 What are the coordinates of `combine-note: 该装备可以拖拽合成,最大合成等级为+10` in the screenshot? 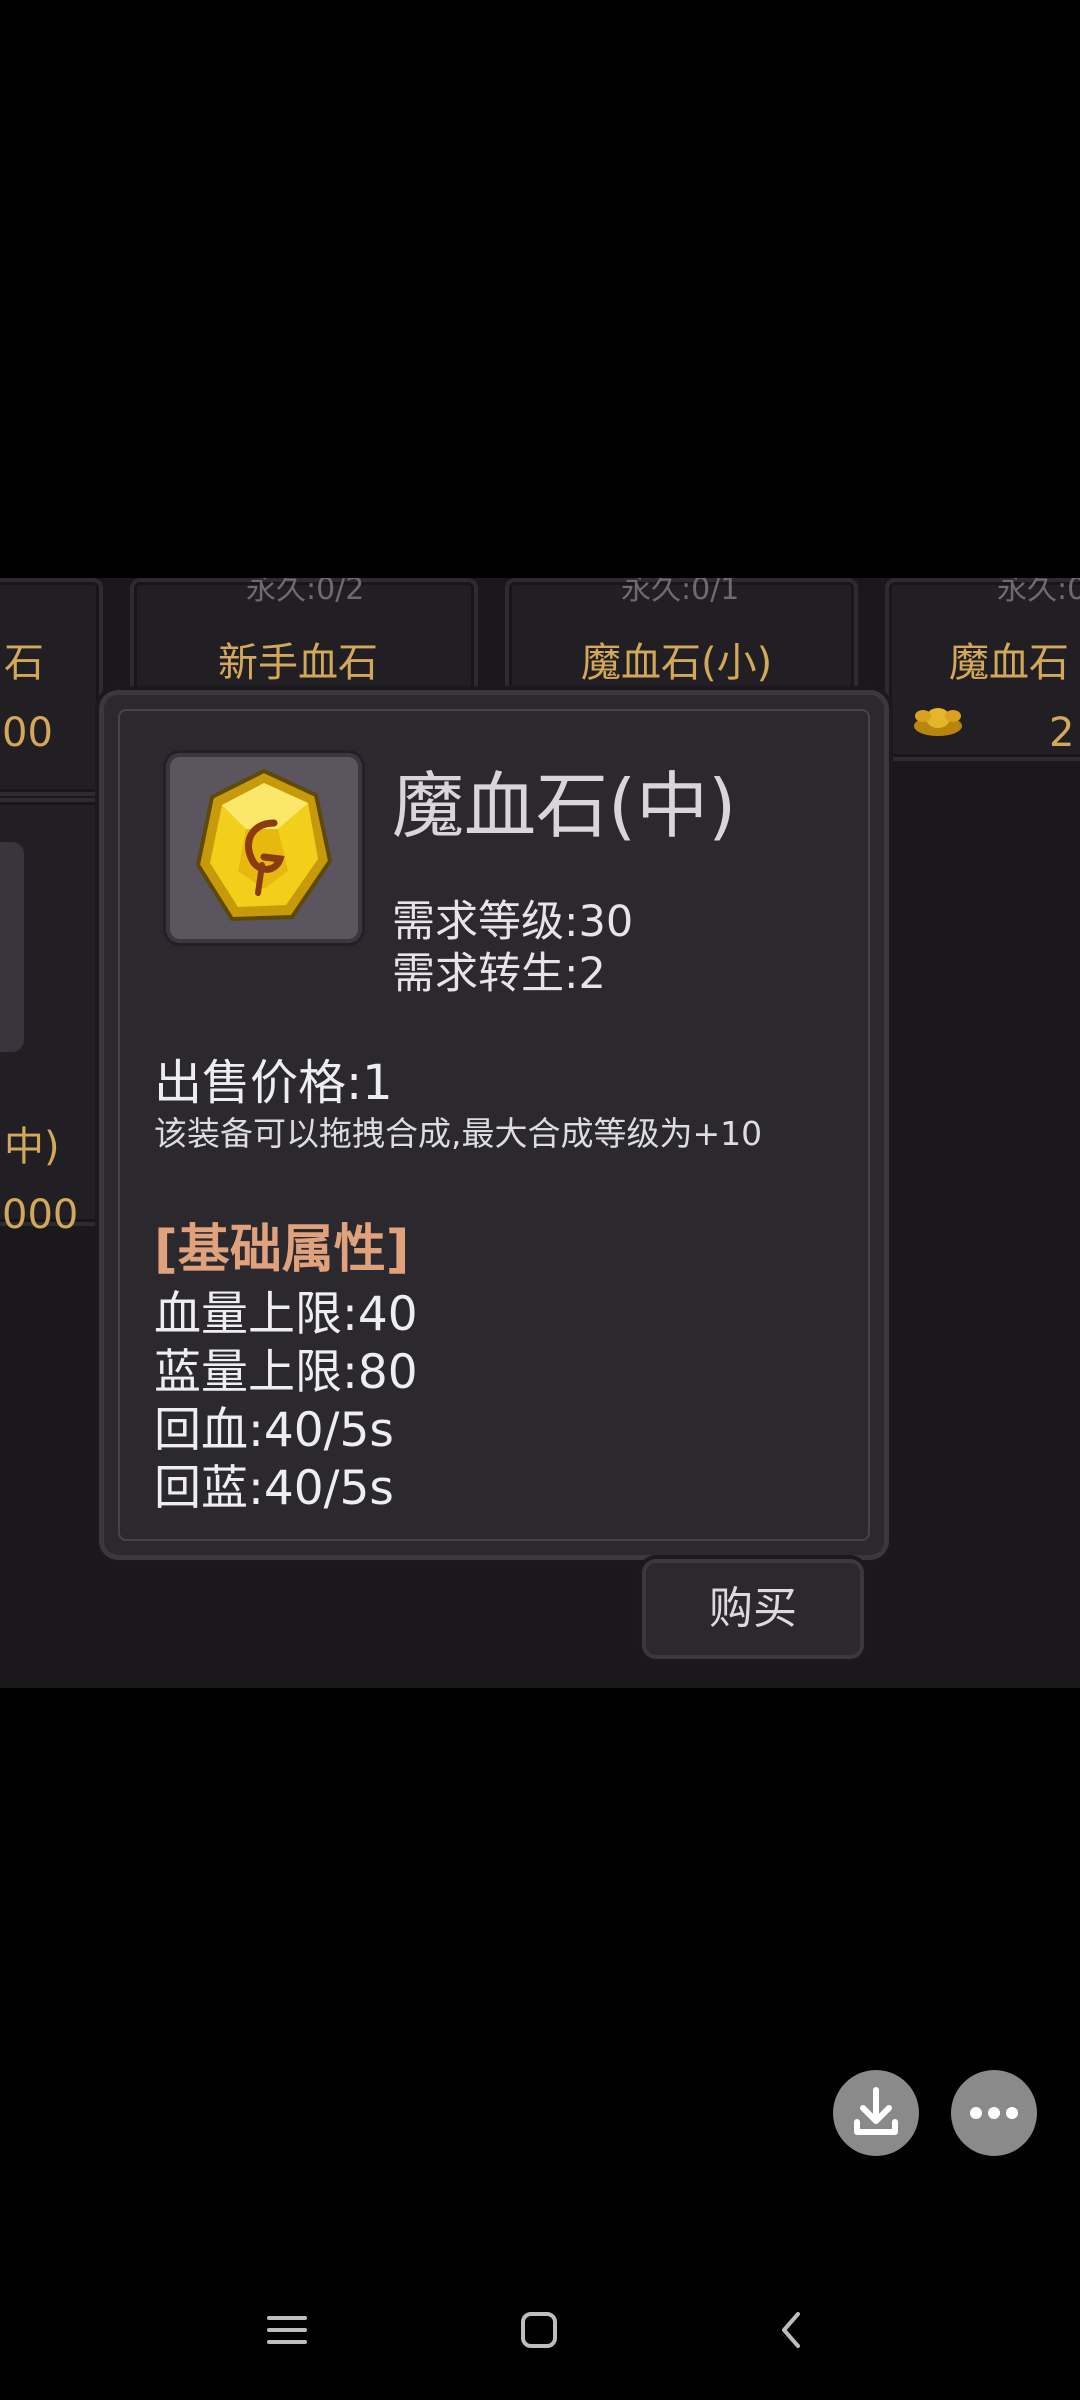 It's located at (458, 1133).